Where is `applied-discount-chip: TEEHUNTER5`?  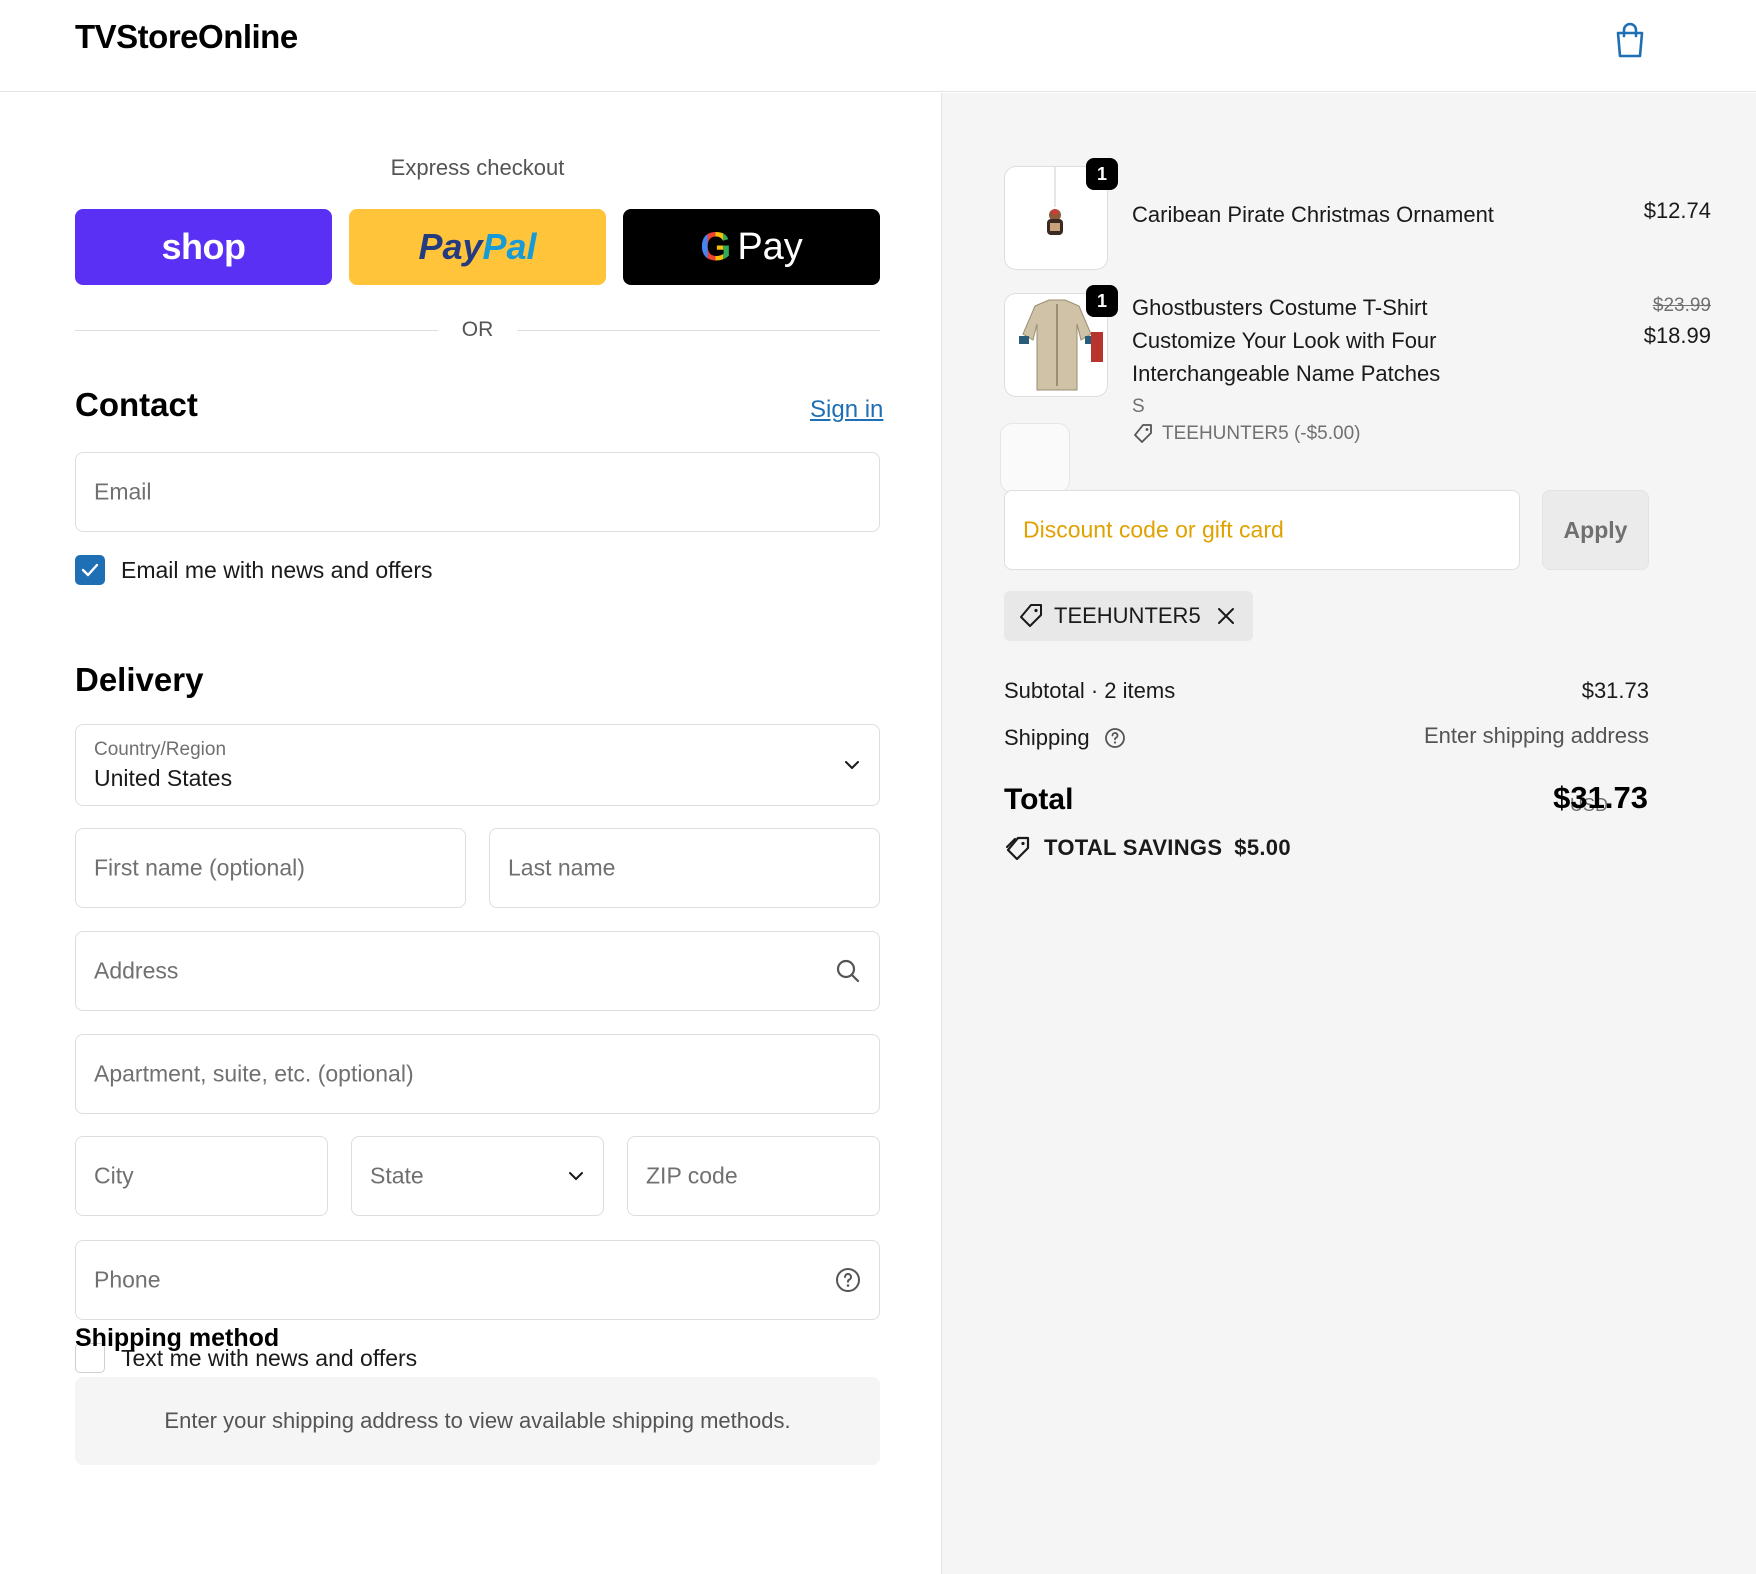
applied-discount-chip: TEEHUNTER5 is located at coordinates (1128, 616).